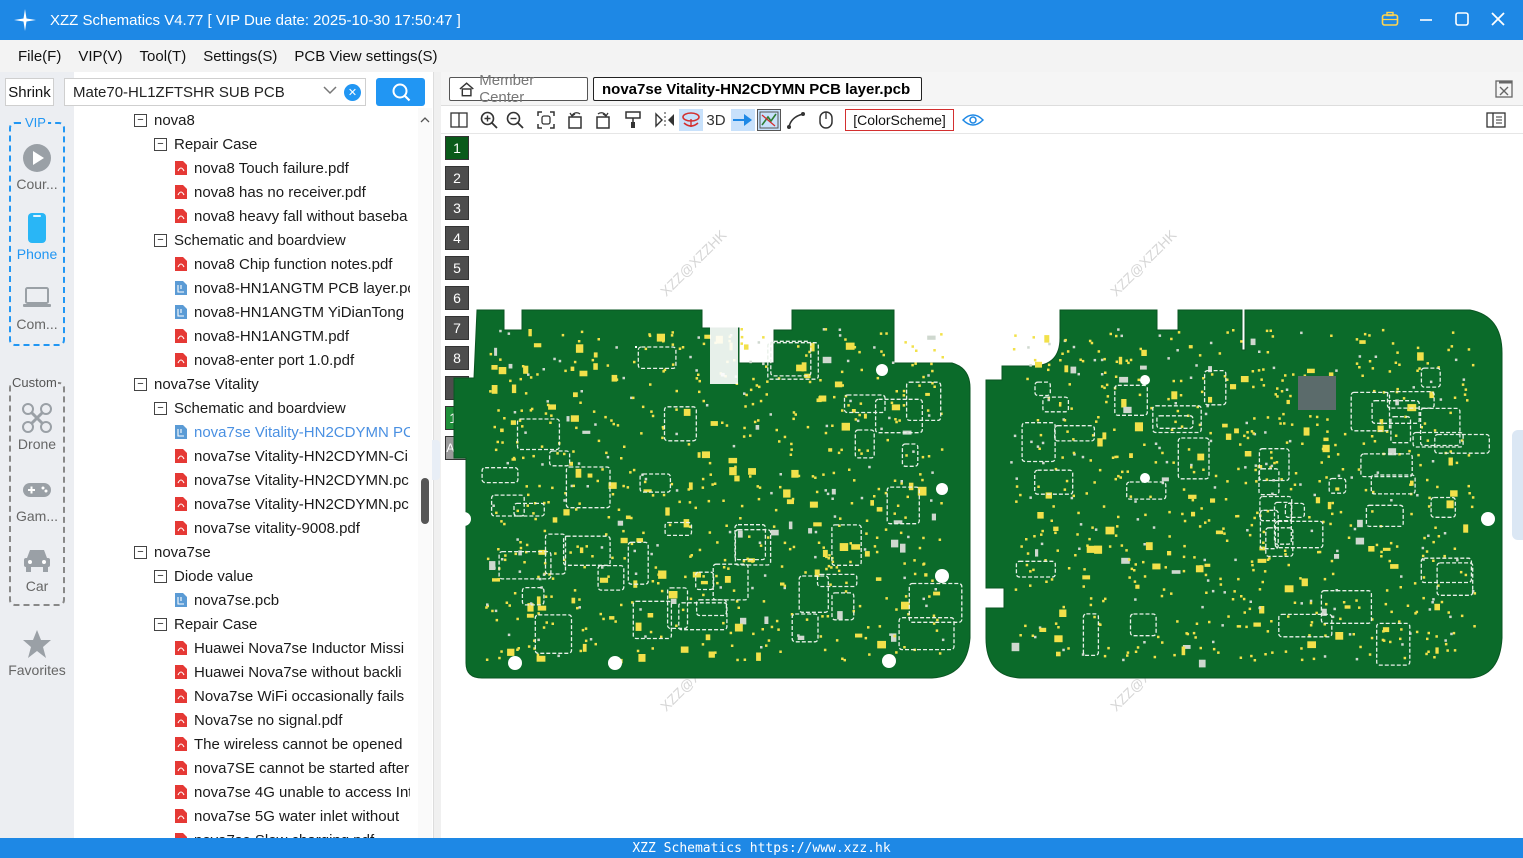  What do you see at coordinates (292, 768) in the screenshot?
I see `tree-file: nova7SE cannot be started after` at bounding box center [292, 768].